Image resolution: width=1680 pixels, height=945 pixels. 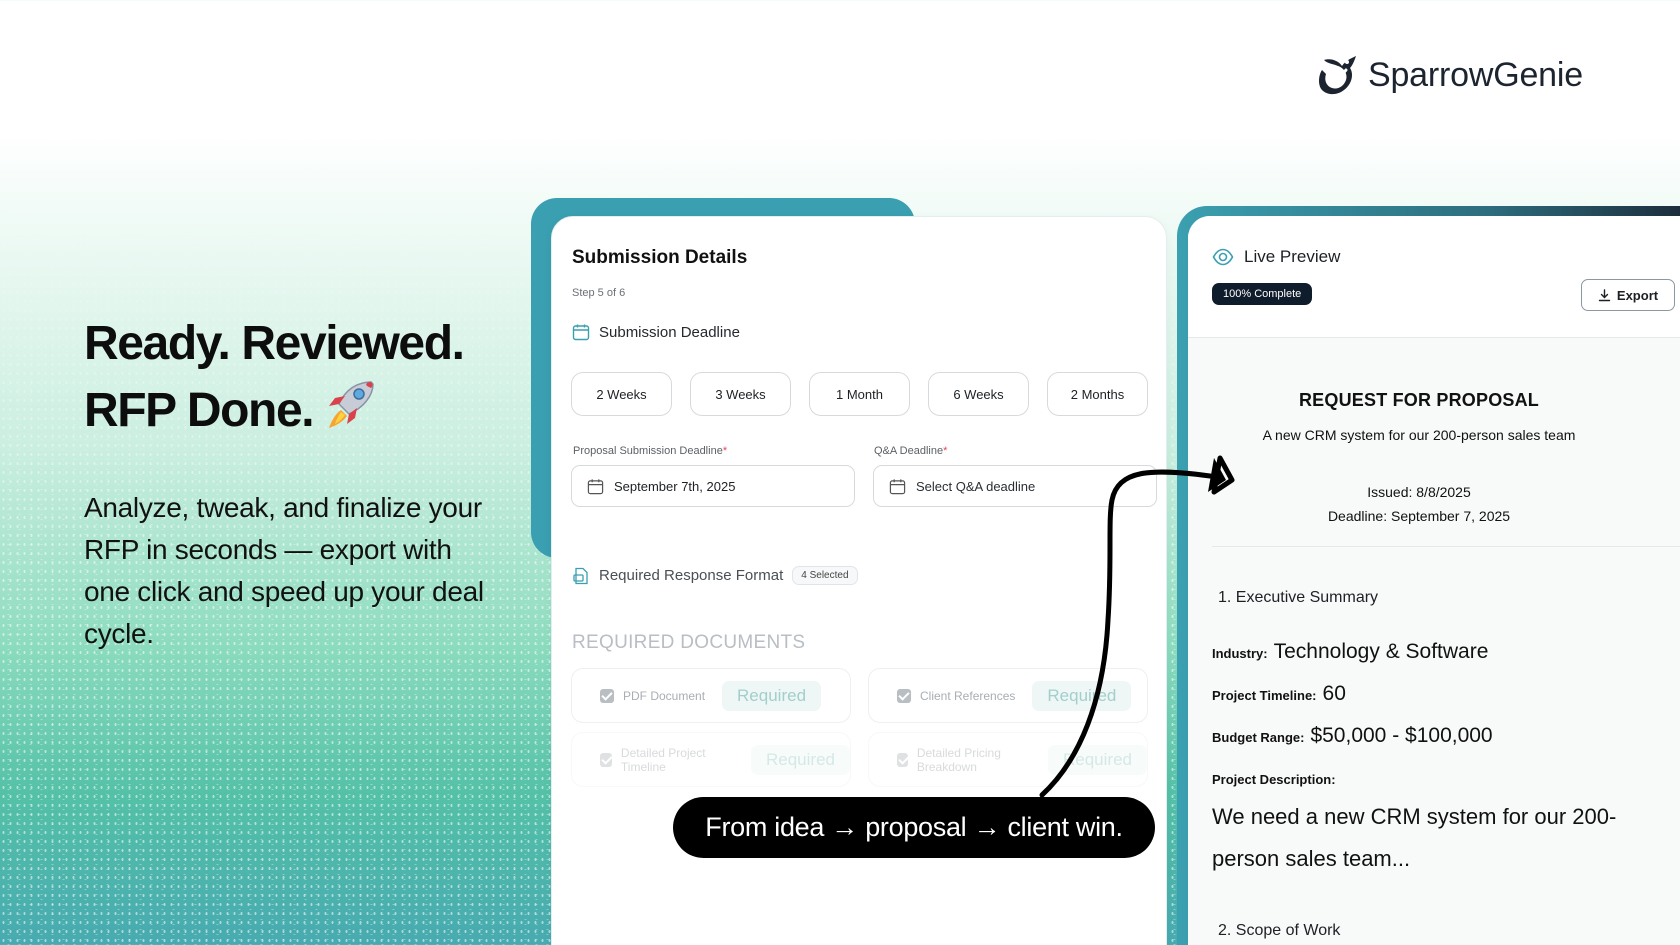 I want to click on deadline-option-2-months: 2 Months, so click(x=1097, y=394).